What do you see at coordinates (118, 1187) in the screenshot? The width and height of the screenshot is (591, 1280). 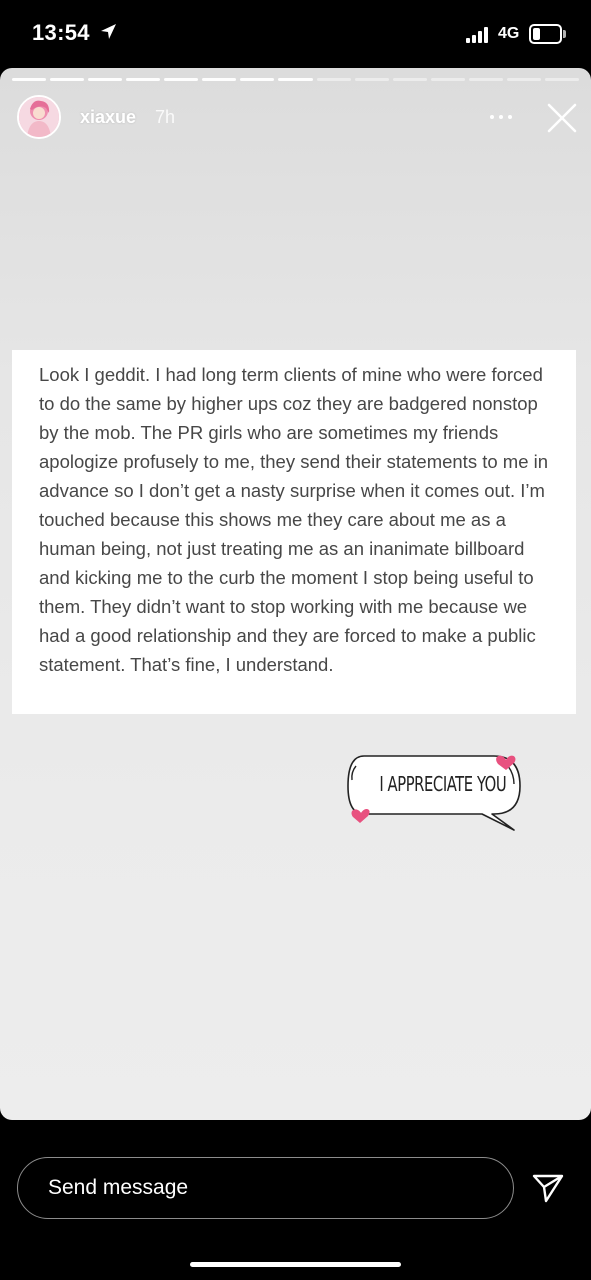 I see `send-message-placeholder: Send message` at bounding box center [118, 1187].